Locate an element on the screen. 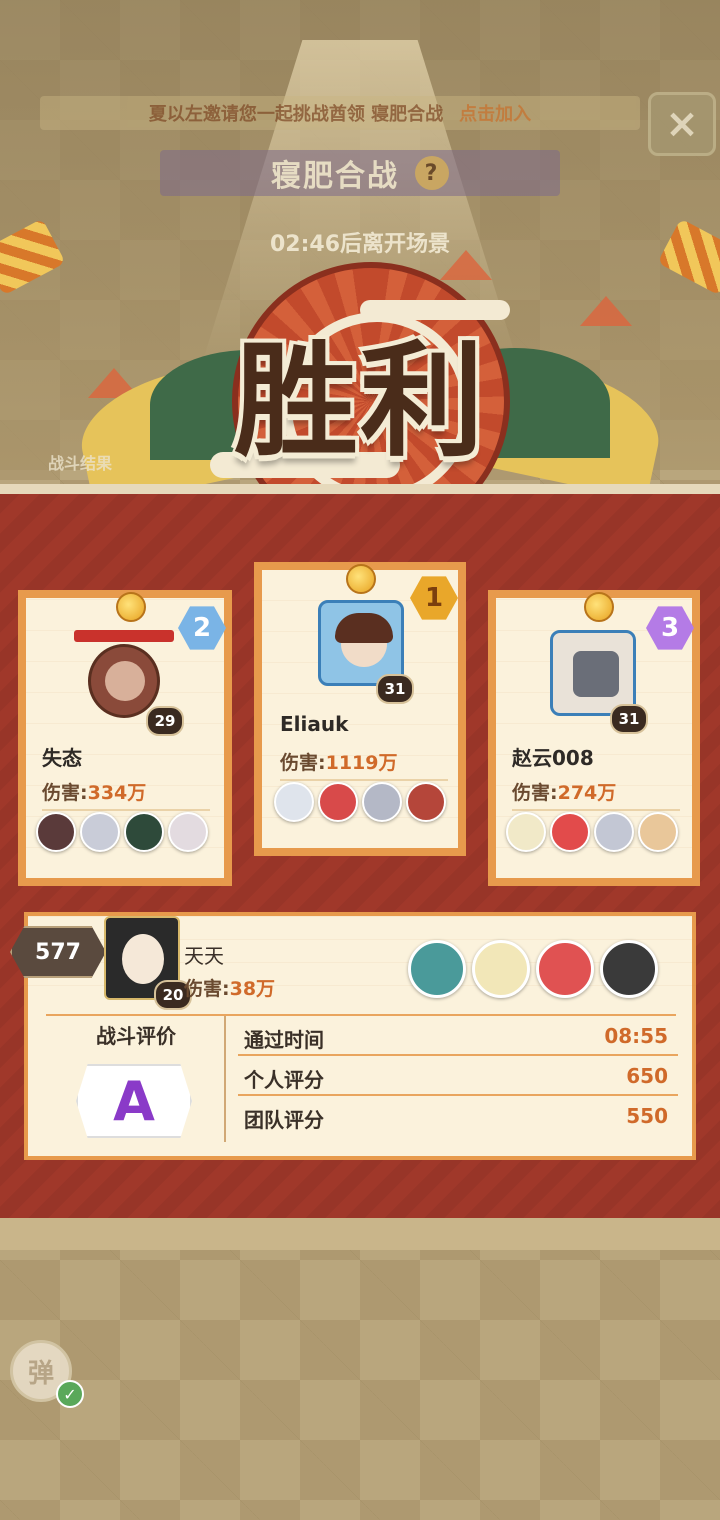 This screenshot has height=1520, width=720. danmaku-label: 弹 is located at coordinates (40, 1373).